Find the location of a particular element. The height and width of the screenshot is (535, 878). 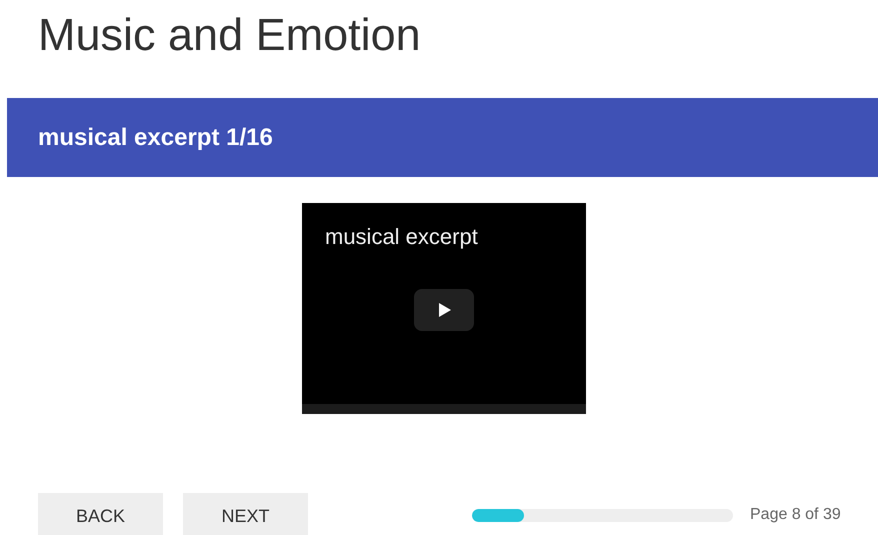

next-button: NEXT is located at coordinates (245, 514).